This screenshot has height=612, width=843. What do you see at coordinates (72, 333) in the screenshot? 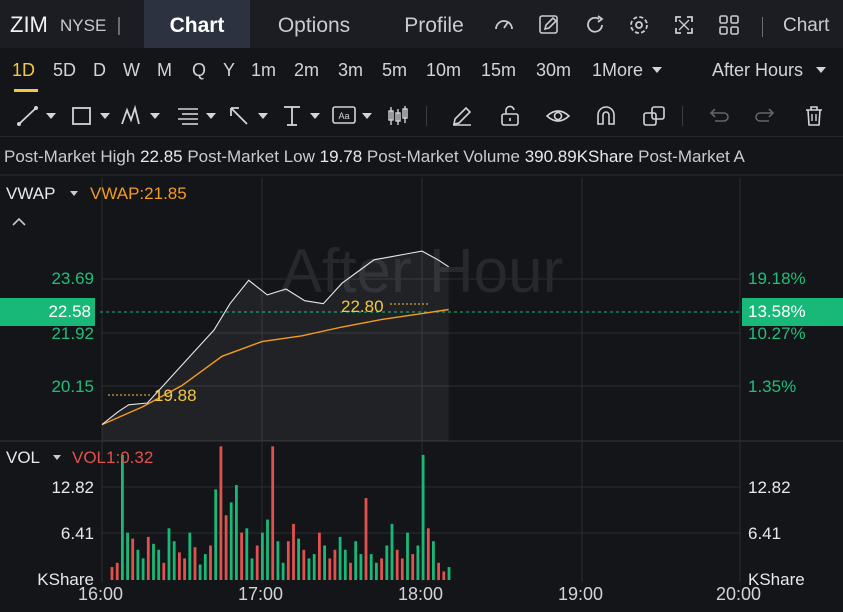
I see `price-axis-label: 21.92` at bounding box center [72, 333].